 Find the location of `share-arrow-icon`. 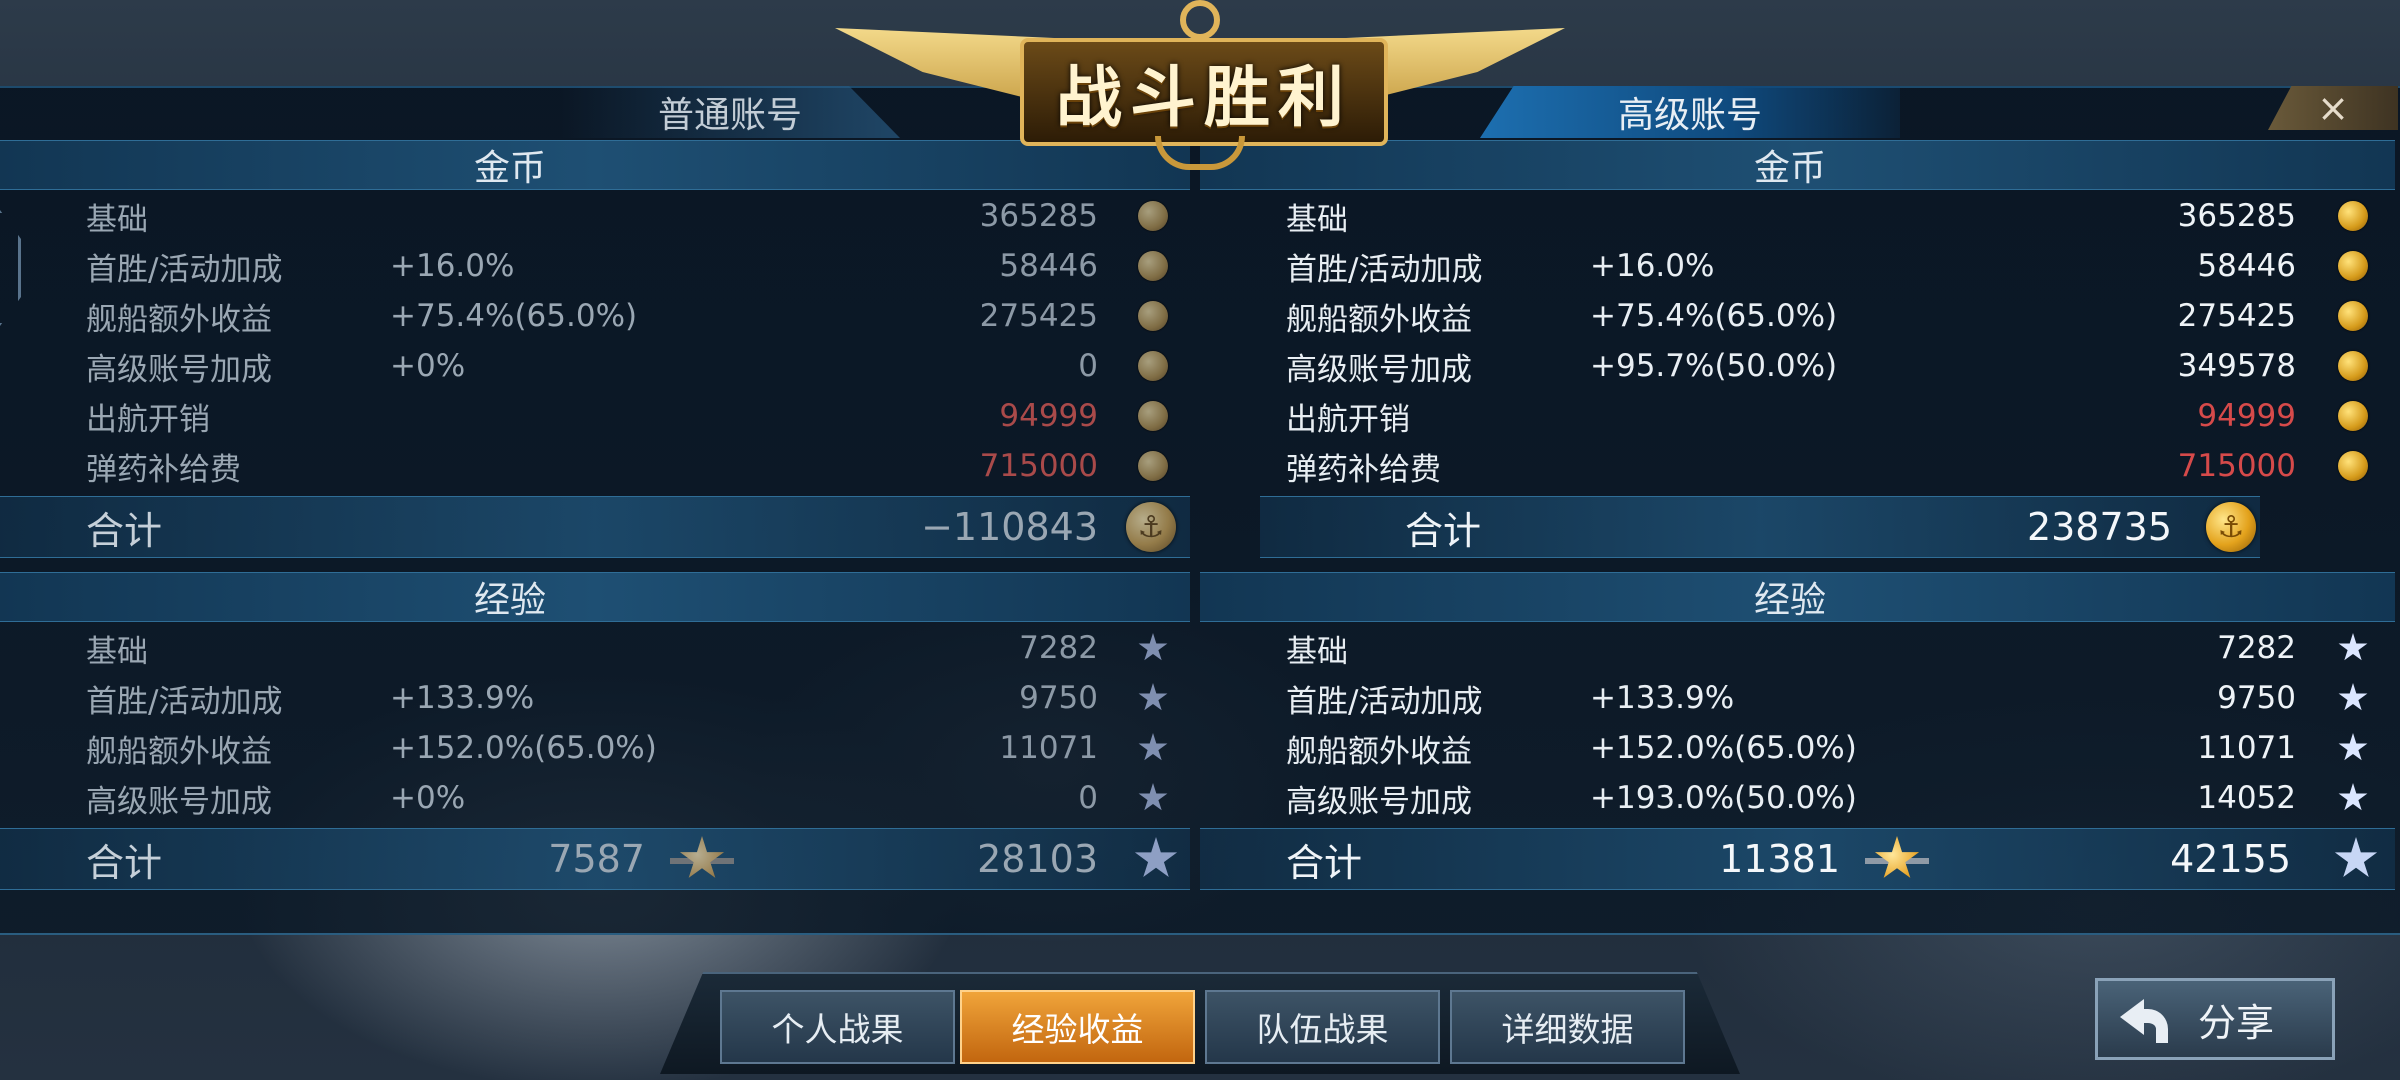

share-arrow-icon is located at coordinates (2144, 1019).